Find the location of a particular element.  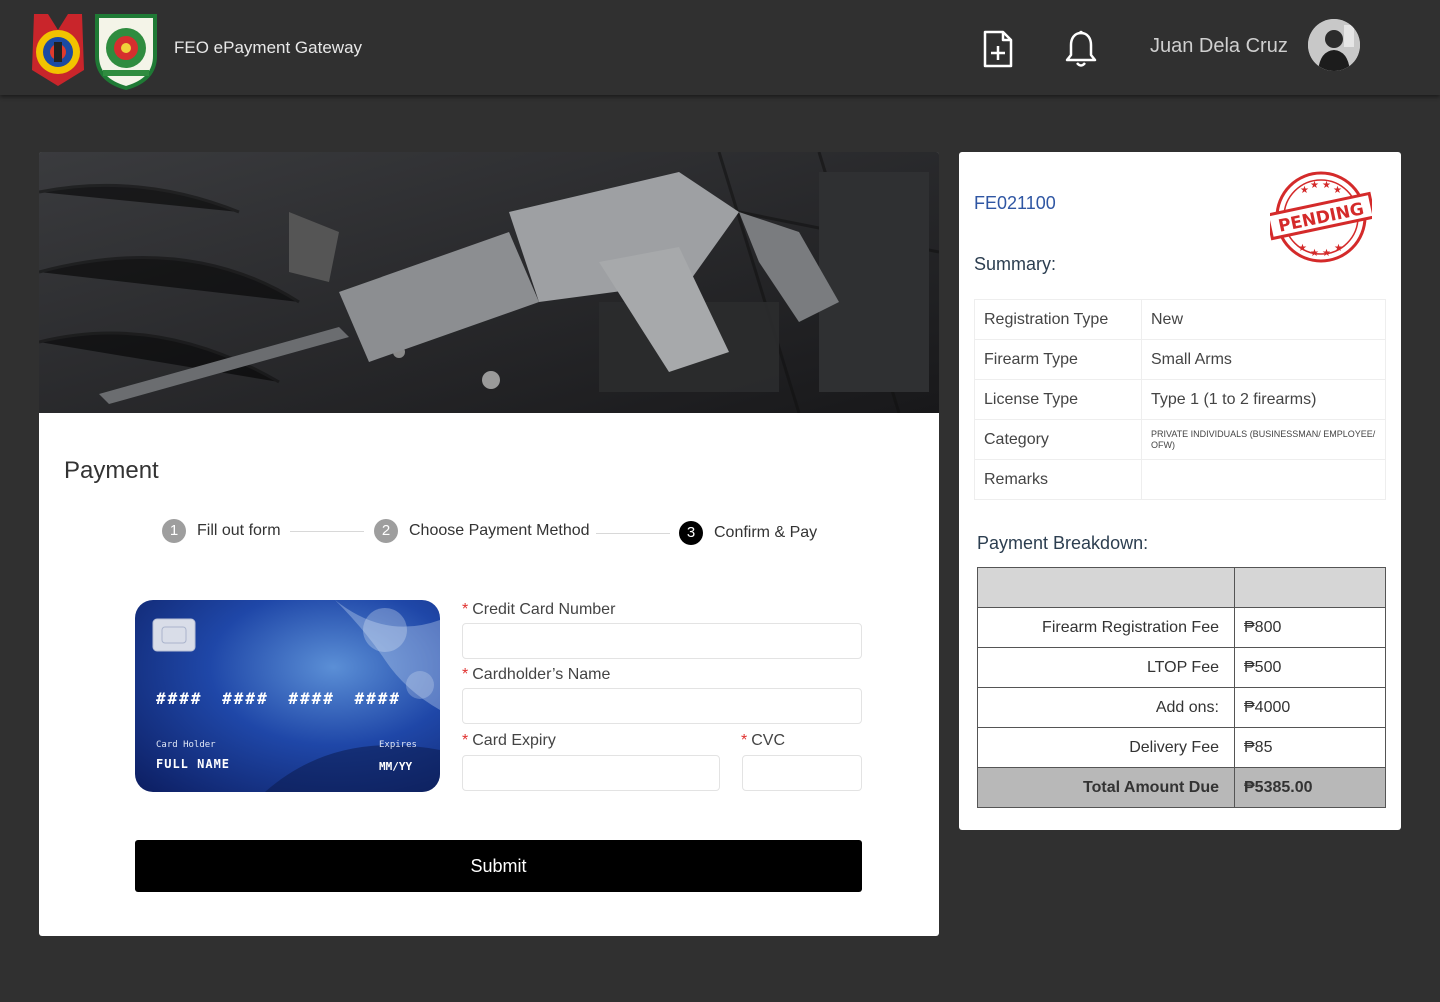

app-title: FEO ePayment Gateway is located at coordinates (268, 47).